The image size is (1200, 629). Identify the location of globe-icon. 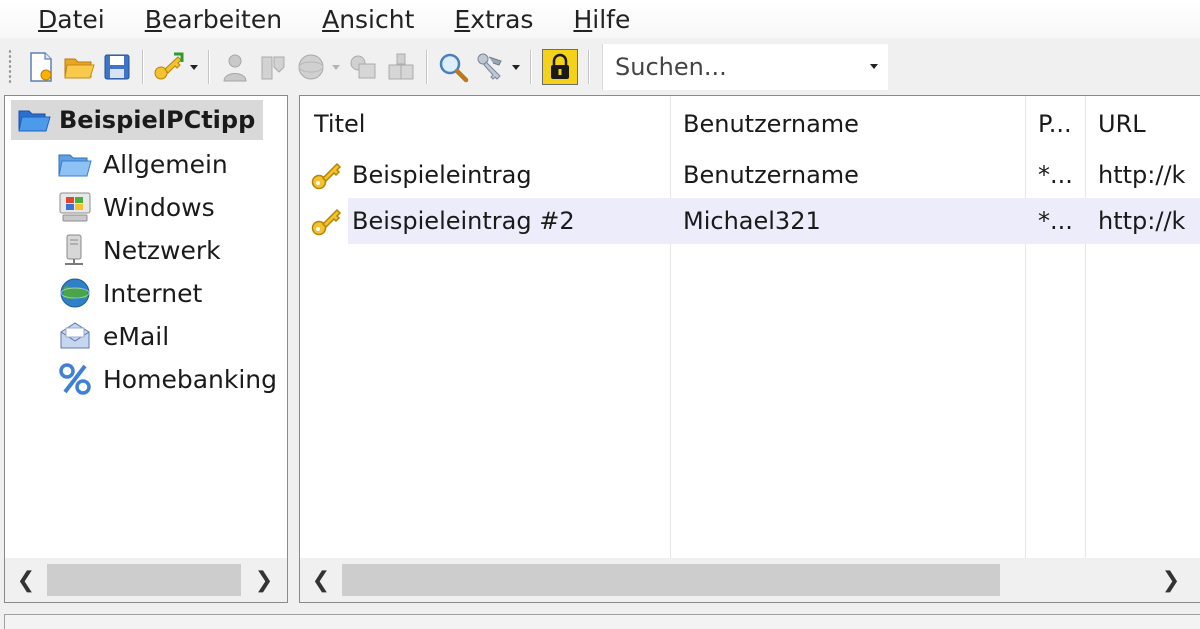
(75, 293).